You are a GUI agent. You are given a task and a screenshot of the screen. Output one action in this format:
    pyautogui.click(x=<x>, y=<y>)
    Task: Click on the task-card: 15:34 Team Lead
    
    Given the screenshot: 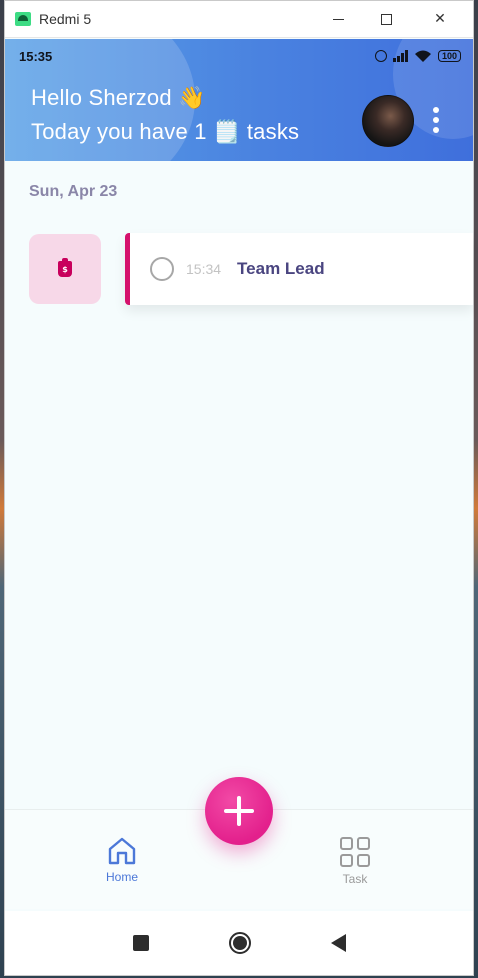 What is the action you would take?
    pyautogui.click(x=299, y=269)
    